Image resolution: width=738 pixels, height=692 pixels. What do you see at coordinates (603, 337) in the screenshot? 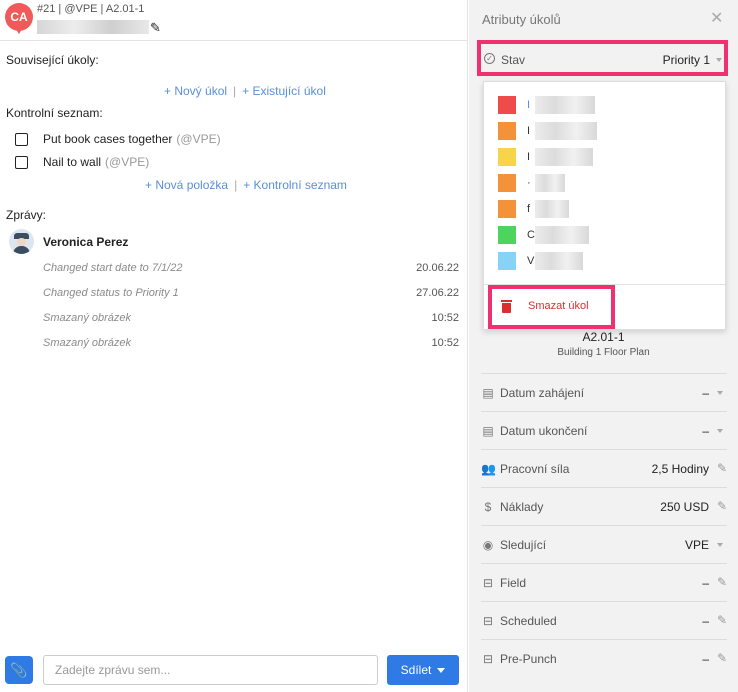
I see `task-name: A2.01-1` at bounding box center [603, 337].